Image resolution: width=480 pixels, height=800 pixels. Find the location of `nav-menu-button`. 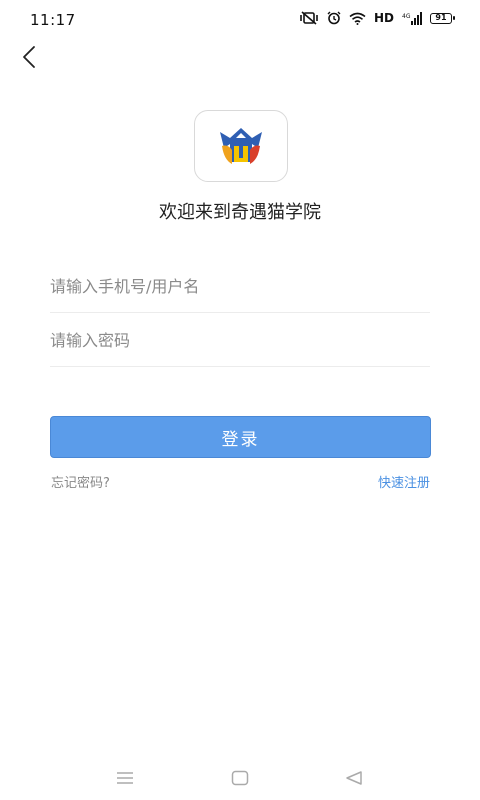

nav-menu-button is located at coordinates (125, 778).